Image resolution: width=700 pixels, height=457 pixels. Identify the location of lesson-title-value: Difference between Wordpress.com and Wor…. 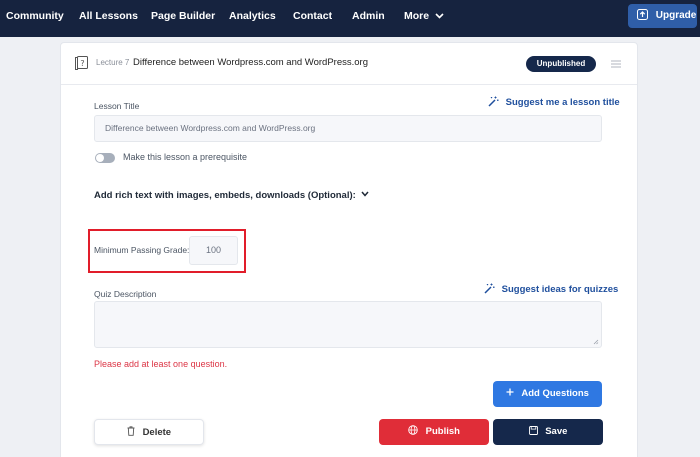
(210, 128).